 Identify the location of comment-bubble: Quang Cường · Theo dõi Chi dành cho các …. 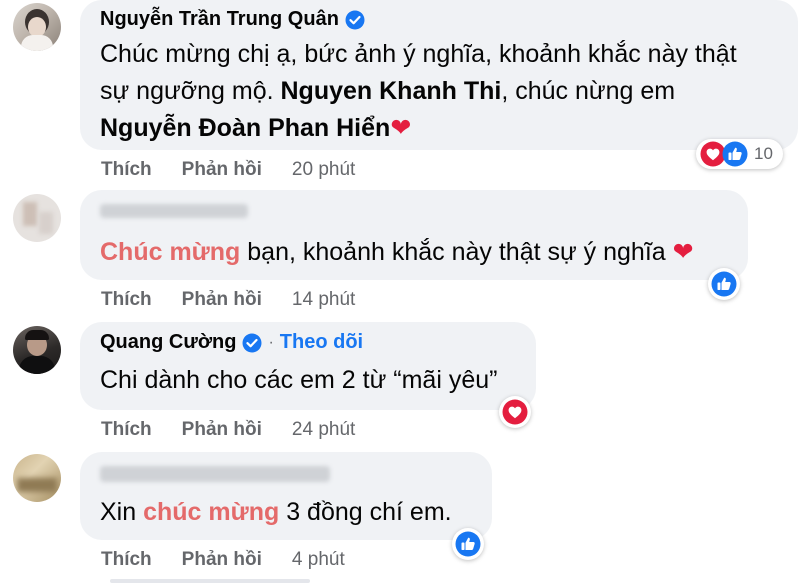
(308, 366).